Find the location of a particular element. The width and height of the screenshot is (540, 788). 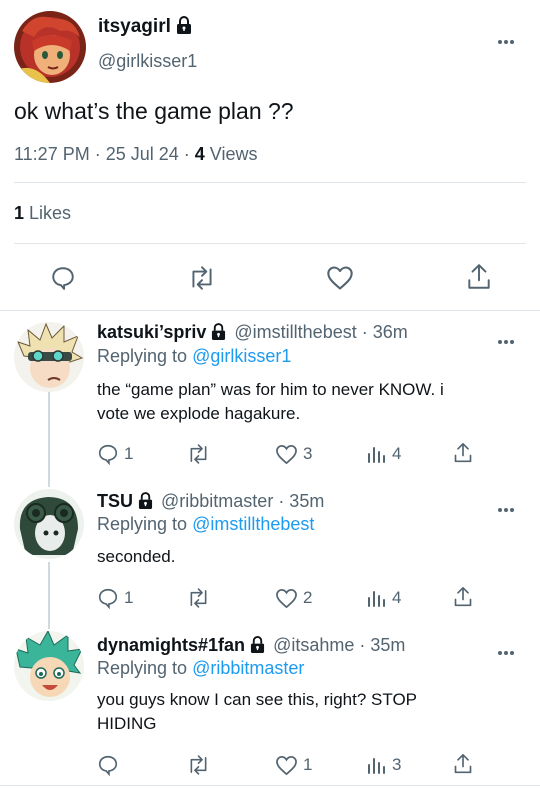

avatar-itsyagirl is located at coordinates (50, 47).